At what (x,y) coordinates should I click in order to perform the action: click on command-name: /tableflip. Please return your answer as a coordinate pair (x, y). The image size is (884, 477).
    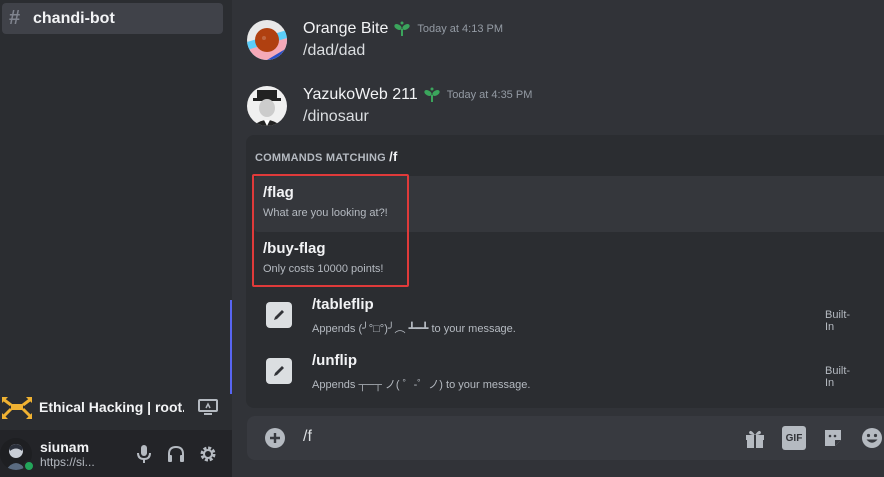
    Looking at the image, I should click on (343, 304).